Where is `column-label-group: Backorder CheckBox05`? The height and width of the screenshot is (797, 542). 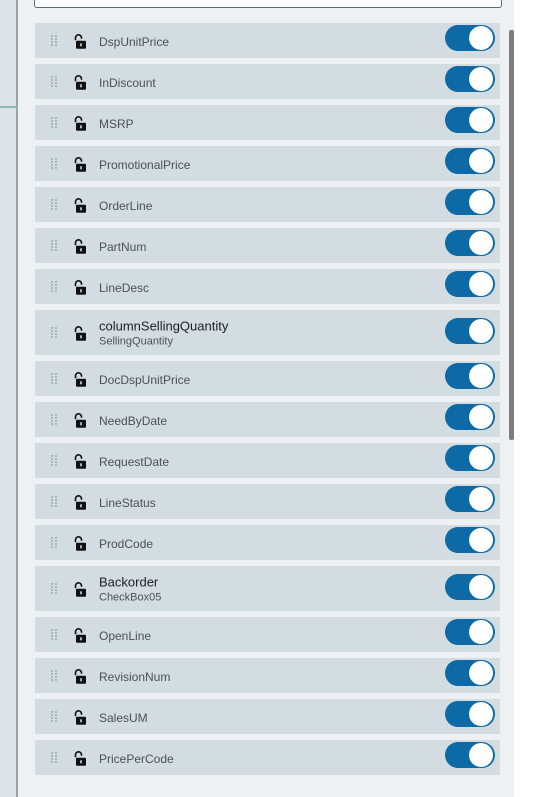 column-label-group: Backorder CheckBox05 is located at coordinates (130, 588).